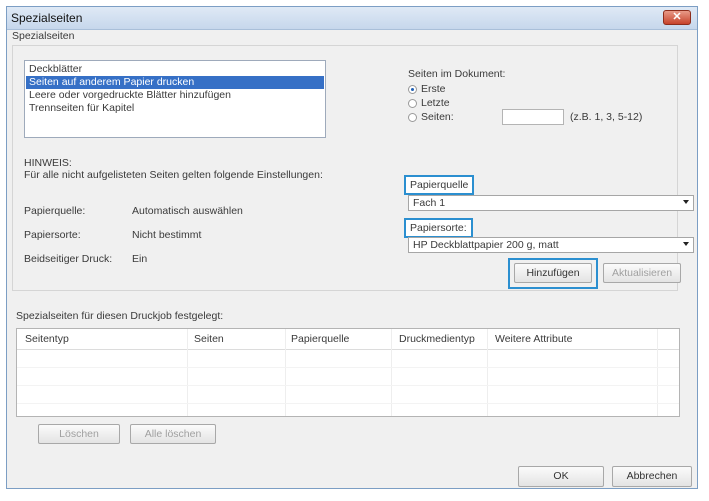  Describe the element at coordinates (486, 245) in the screenshot. I see `paper-type-value: HP Deckblattpapier 200 g, matt` at that location.